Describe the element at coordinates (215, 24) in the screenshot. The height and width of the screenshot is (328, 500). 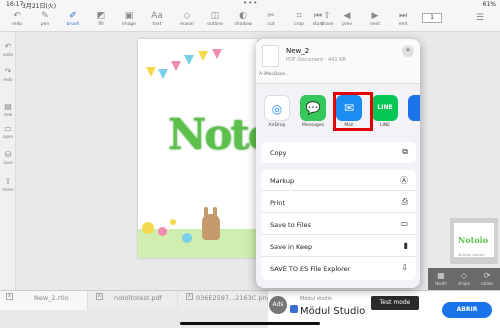
I see `outline-tool-label: outline` at that location.